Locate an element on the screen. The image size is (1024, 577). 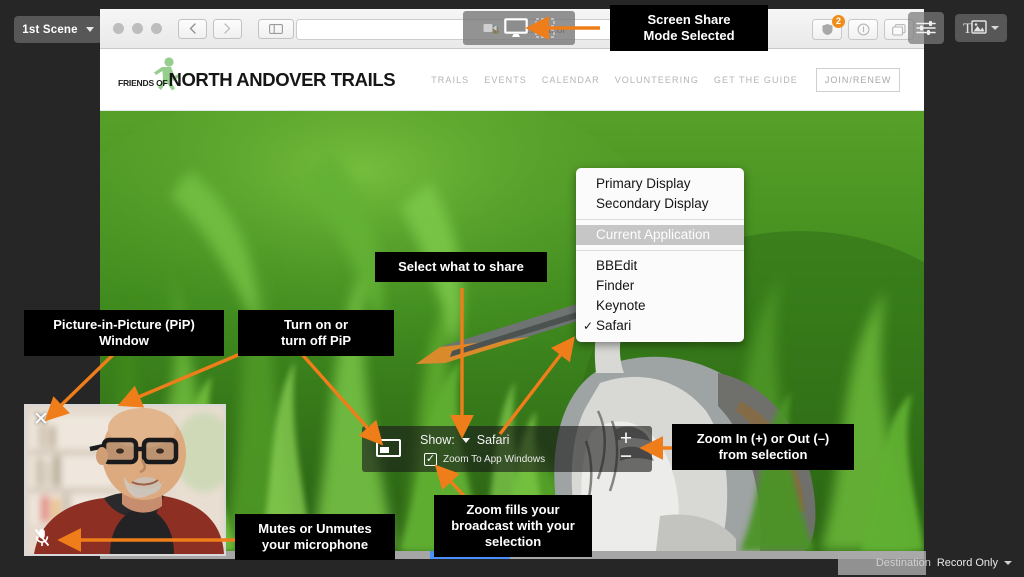
share-mode-toolbar is located at coordinates (519, 28).